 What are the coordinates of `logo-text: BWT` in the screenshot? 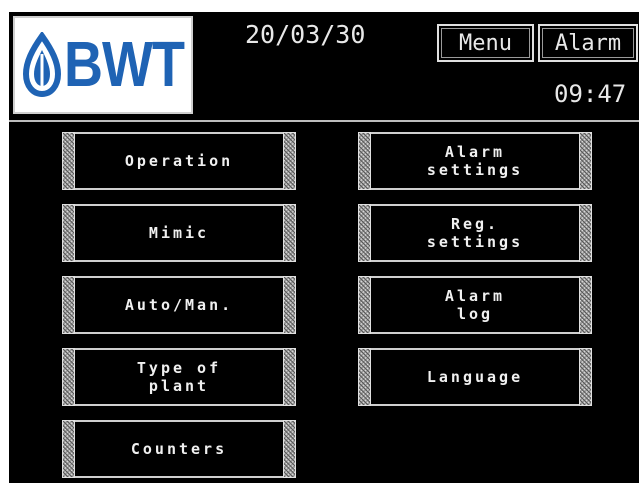 It's located at (124, 65).